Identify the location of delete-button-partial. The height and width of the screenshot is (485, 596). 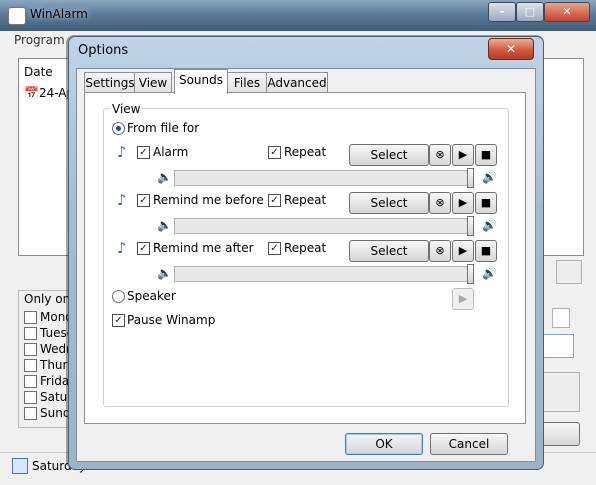
(569, 272).